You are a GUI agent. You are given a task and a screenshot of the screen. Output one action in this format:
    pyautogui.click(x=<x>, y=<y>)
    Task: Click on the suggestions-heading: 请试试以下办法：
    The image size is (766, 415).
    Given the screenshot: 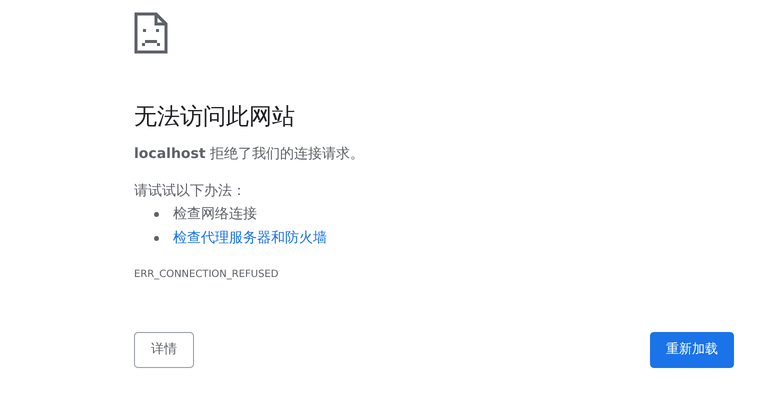 What is the action you would take?
    pyautogui.click(x=190, y=191)
    